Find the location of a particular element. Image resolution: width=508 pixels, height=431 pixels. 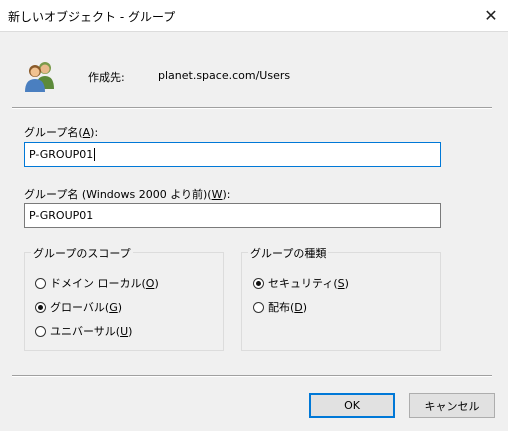

text-caret is located at coordinates (95, 154).